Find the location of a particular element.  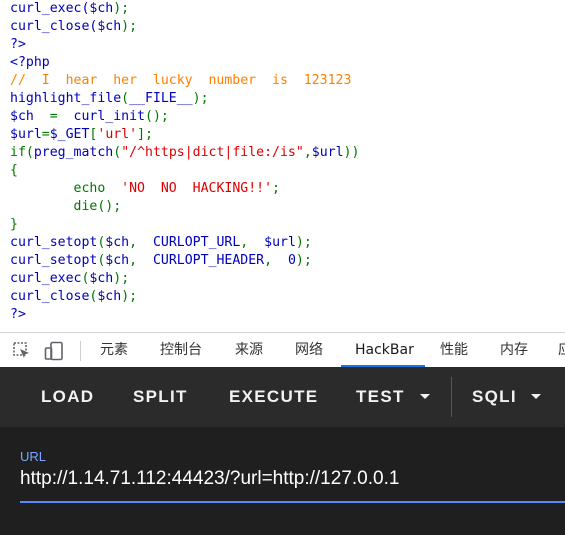

code-token: // I hear her lucky number is 123123 is located at coordinates (181, 80).